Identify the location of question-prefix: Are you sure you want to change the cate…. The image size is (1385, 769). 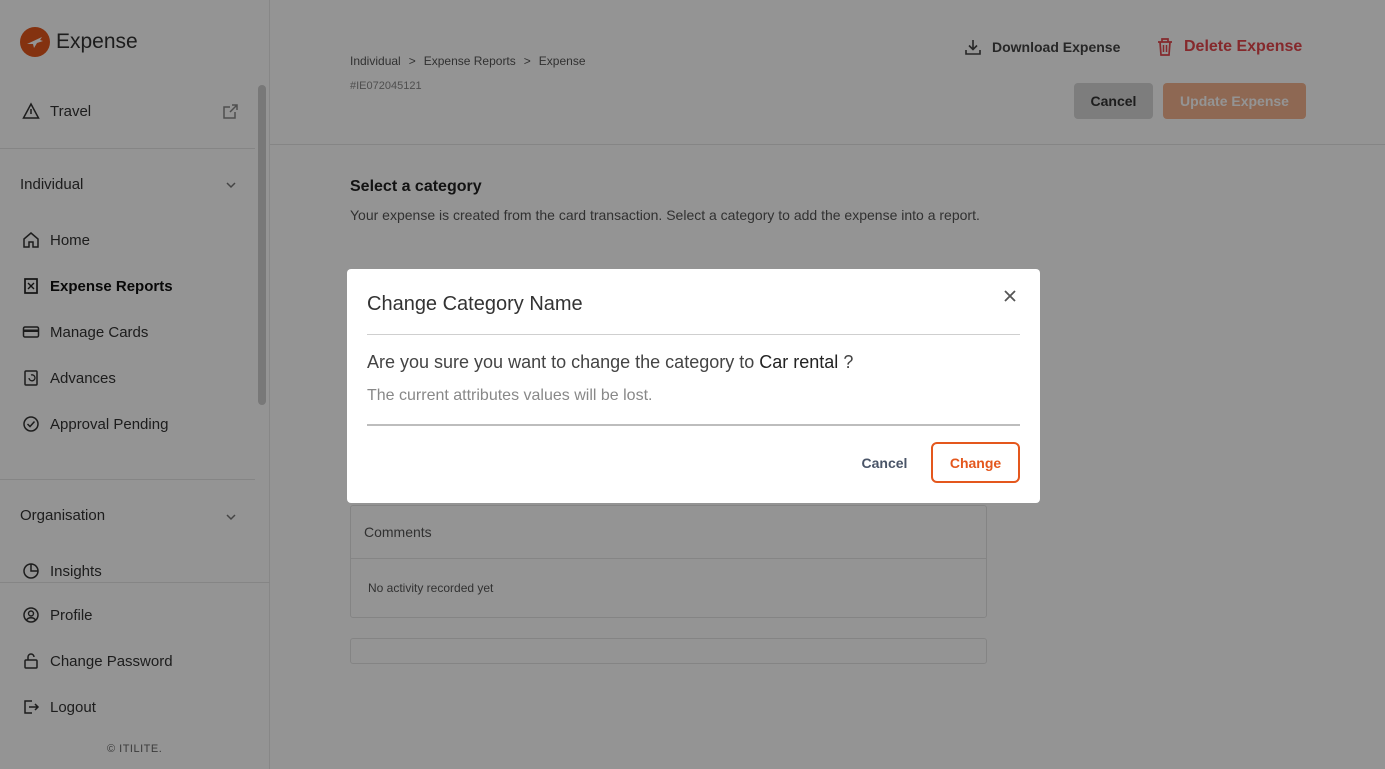
(561, 362).